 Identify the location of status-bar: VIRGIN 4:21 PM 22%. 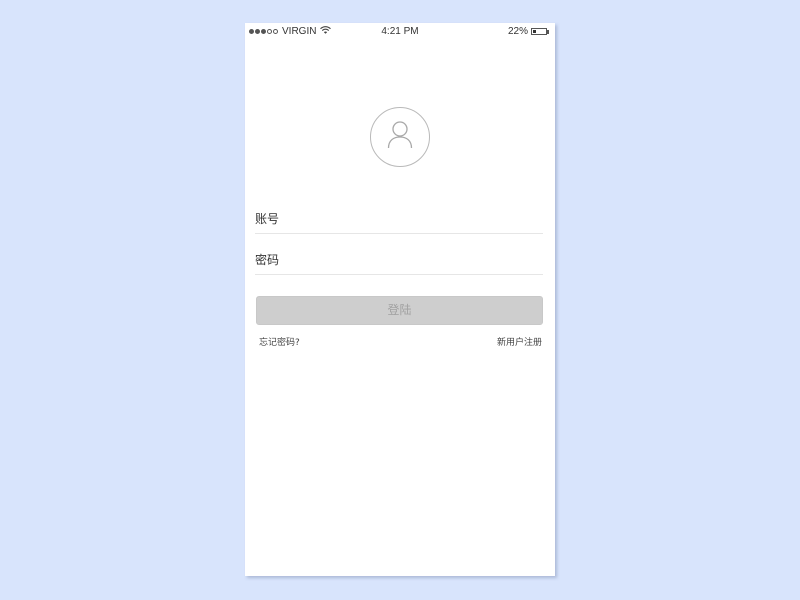
(400, 32).